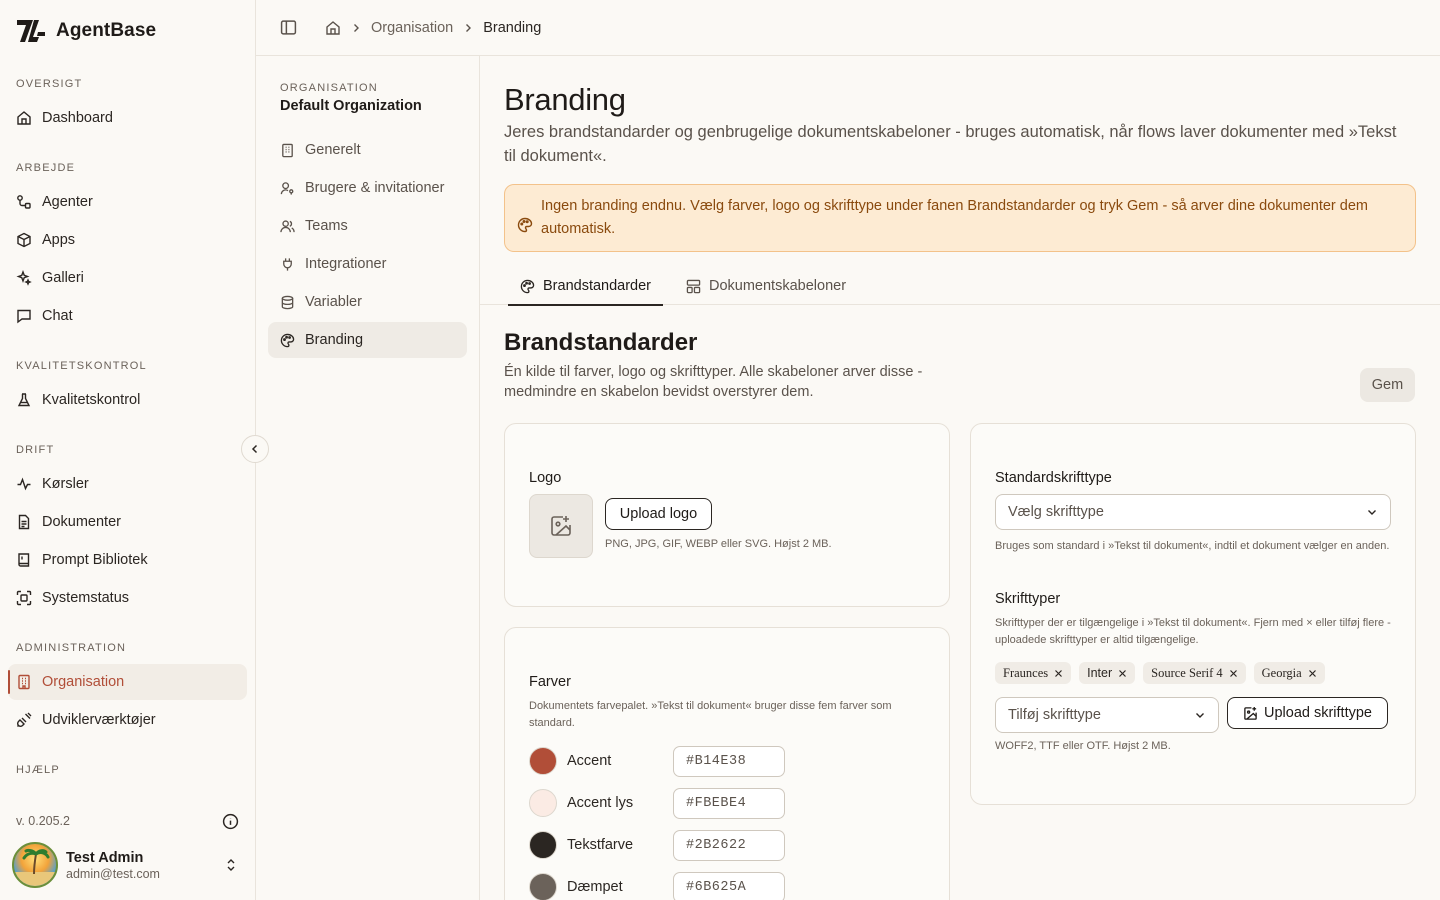 This screenshot has height=900, width=1440. What do you see at coordinates (778, 286) in the screenshot?
I see `tab-label: Dokumentskabeloner` at bounding box center [778, 286].